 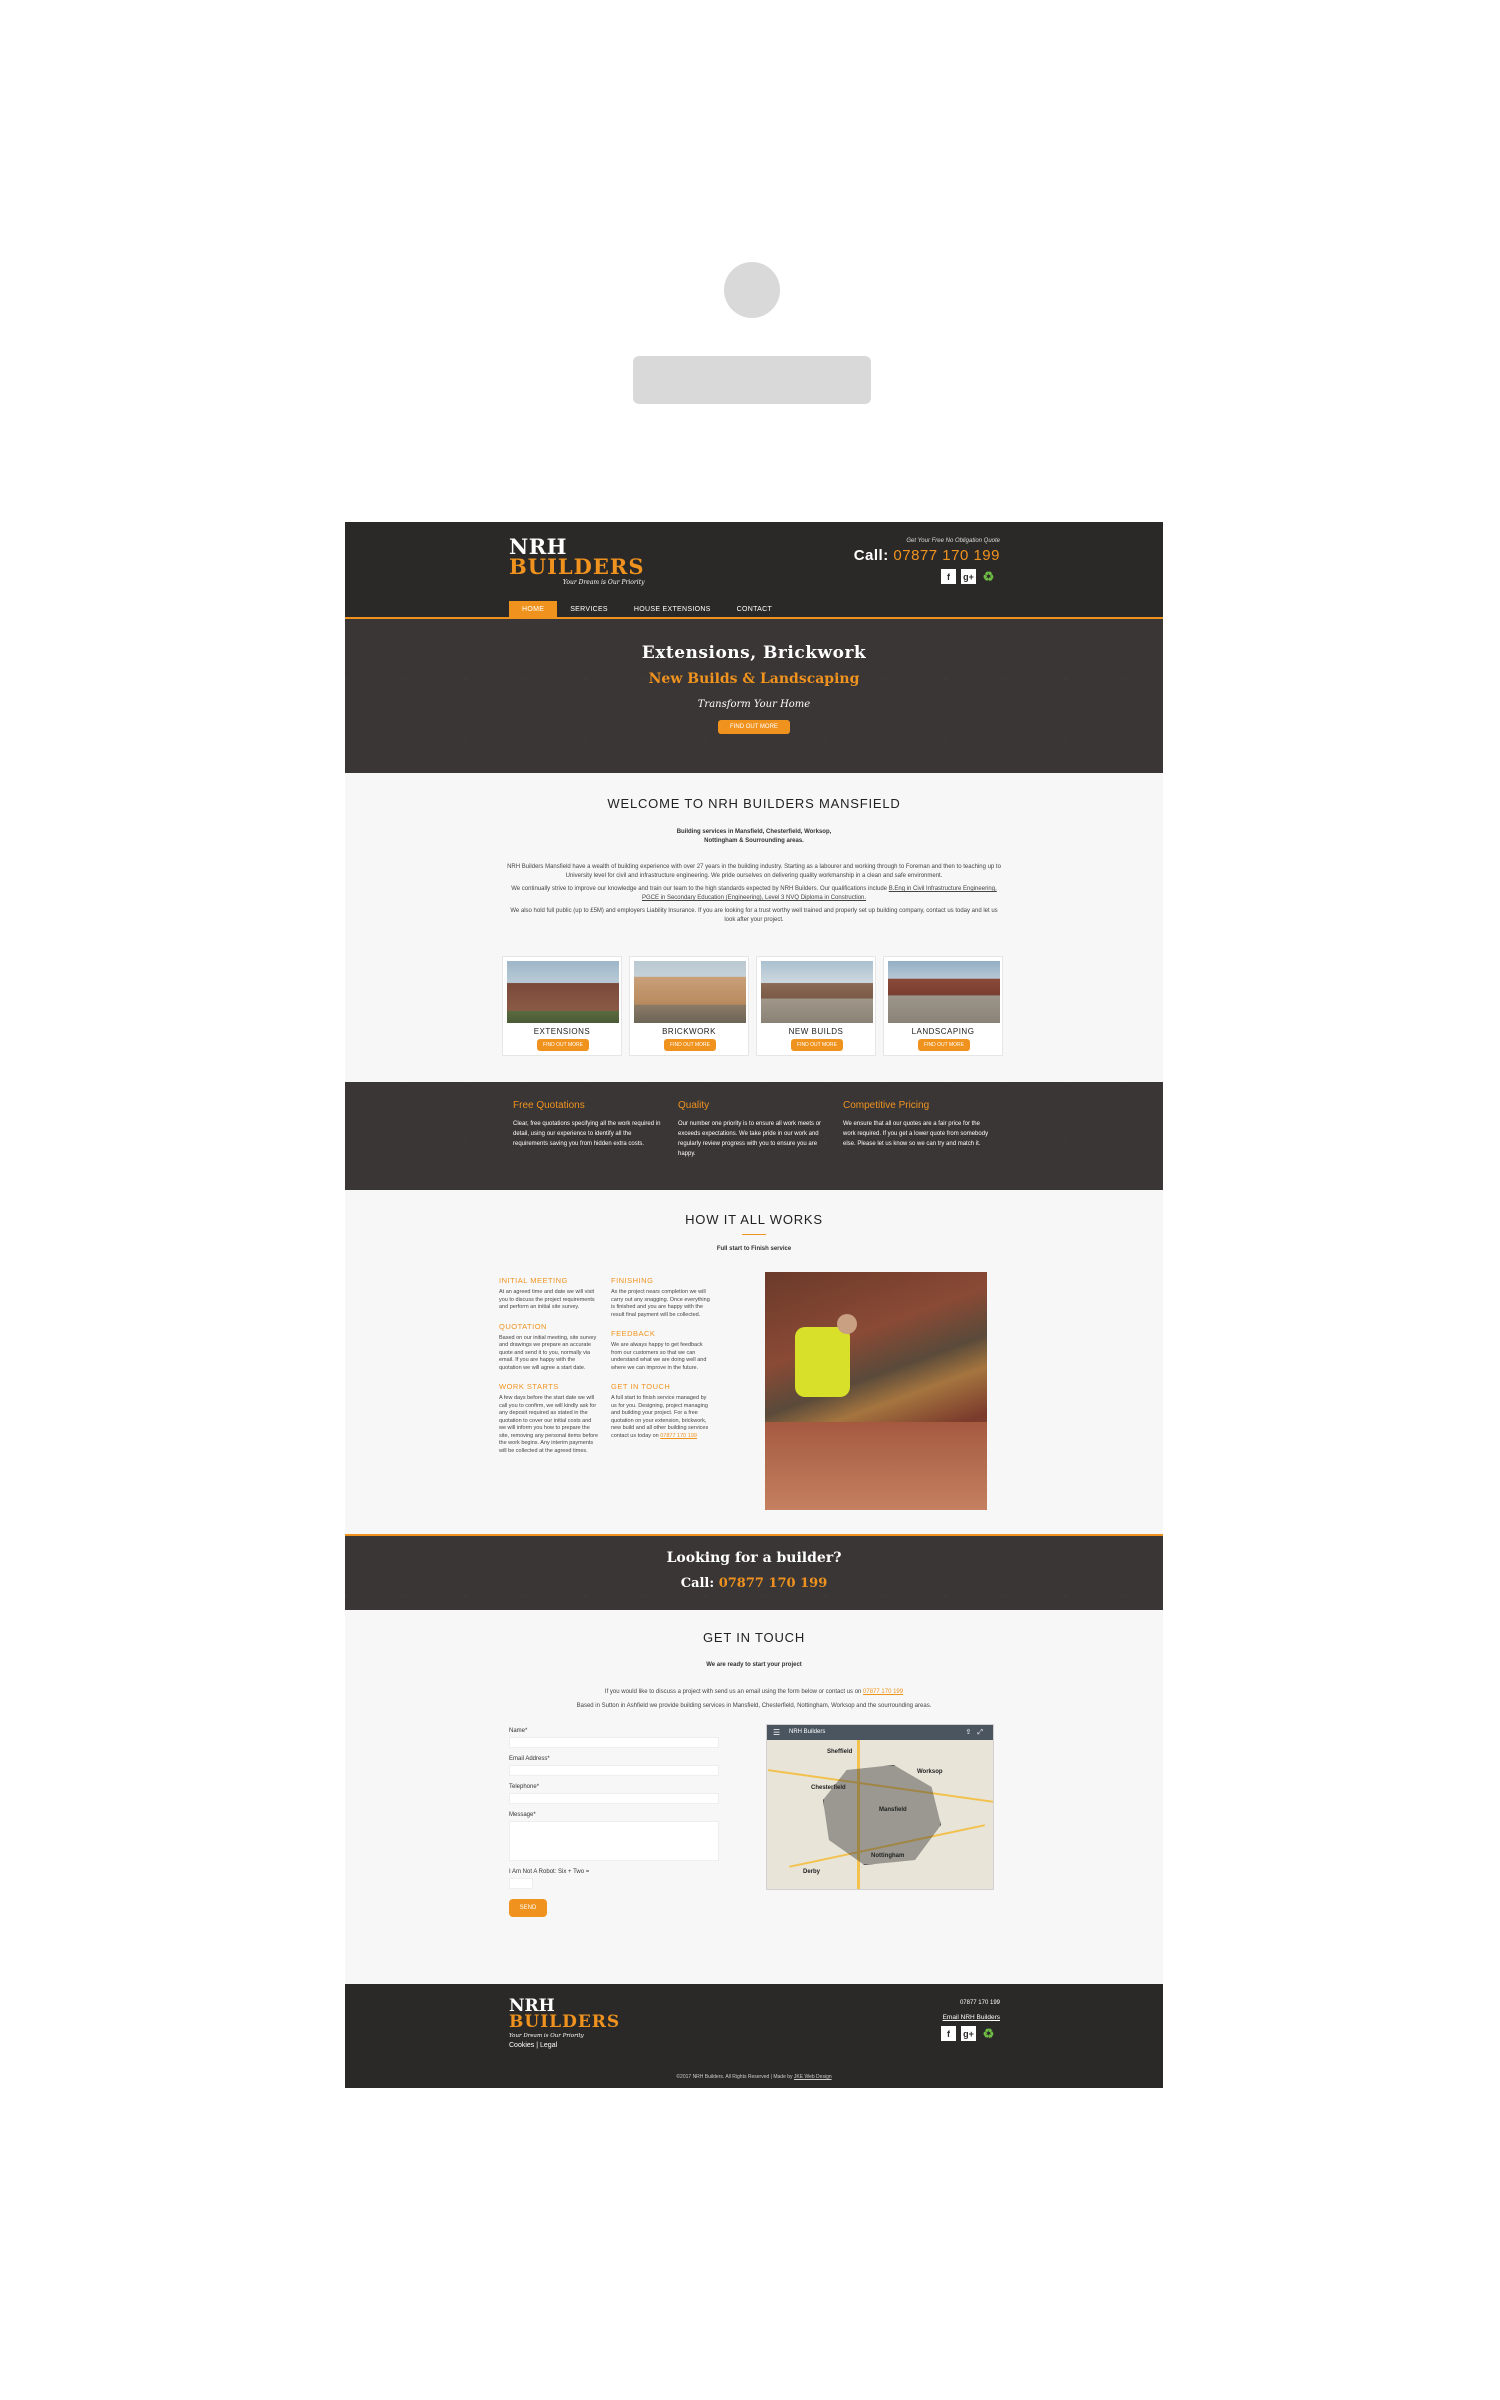 What do you see at coordinates (754, 1234) in the screenshot?
I see `title-underline` at bounding box center [754, 1234].